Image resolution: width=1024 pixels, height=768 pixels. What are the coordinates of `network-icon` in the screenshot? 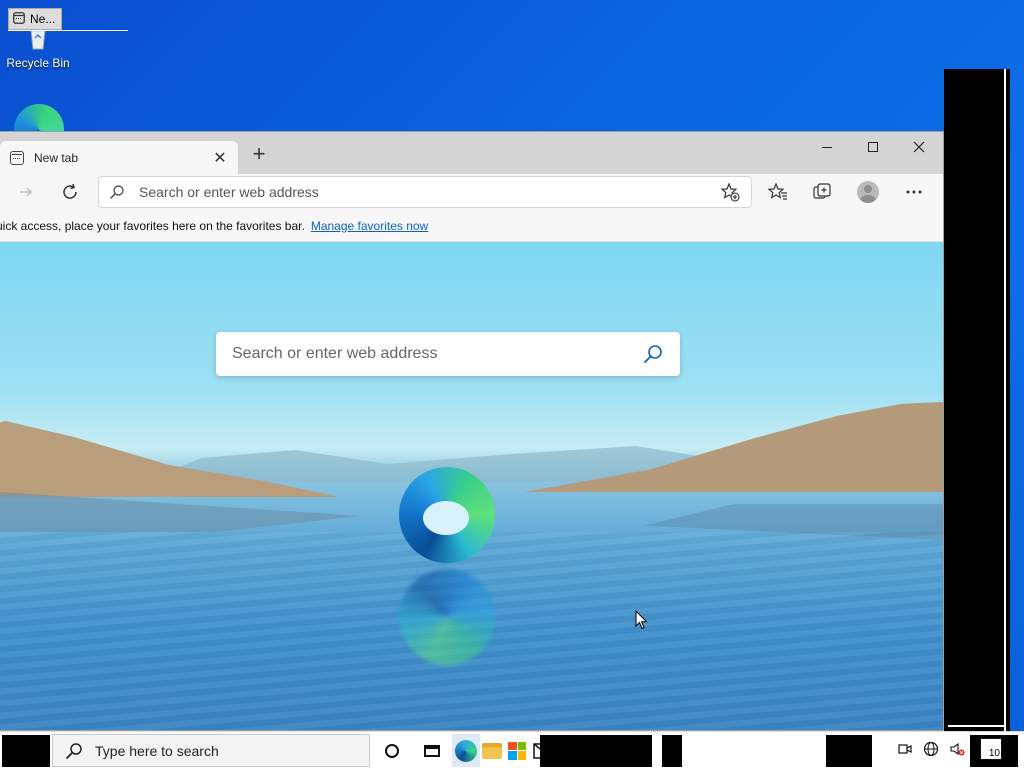 It's located at (931, 750).